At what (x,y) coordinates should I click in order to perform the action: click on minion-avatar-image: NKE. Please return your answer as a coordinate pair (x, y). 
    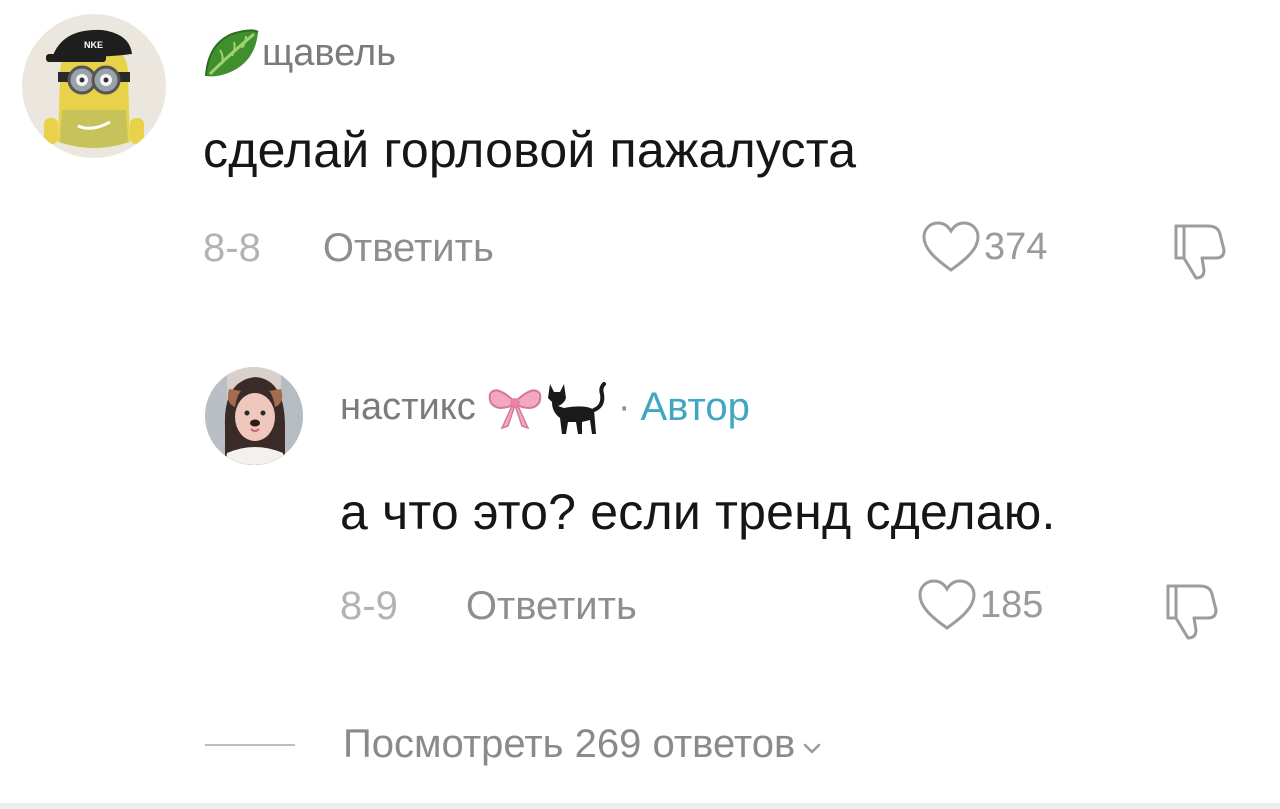
    Looking at the image, I should click on (94, 86).